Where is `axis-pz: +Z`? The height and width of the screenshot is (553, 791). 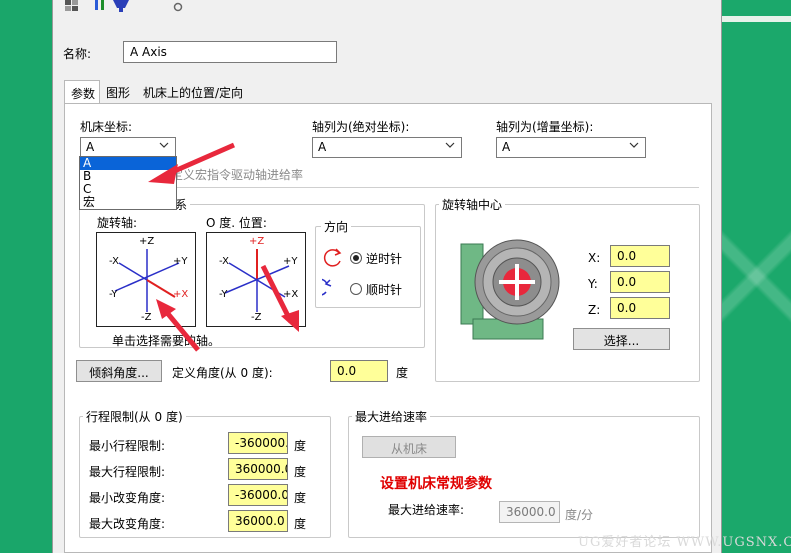
axis-pz: +Z is located at coordinates (147, 241).